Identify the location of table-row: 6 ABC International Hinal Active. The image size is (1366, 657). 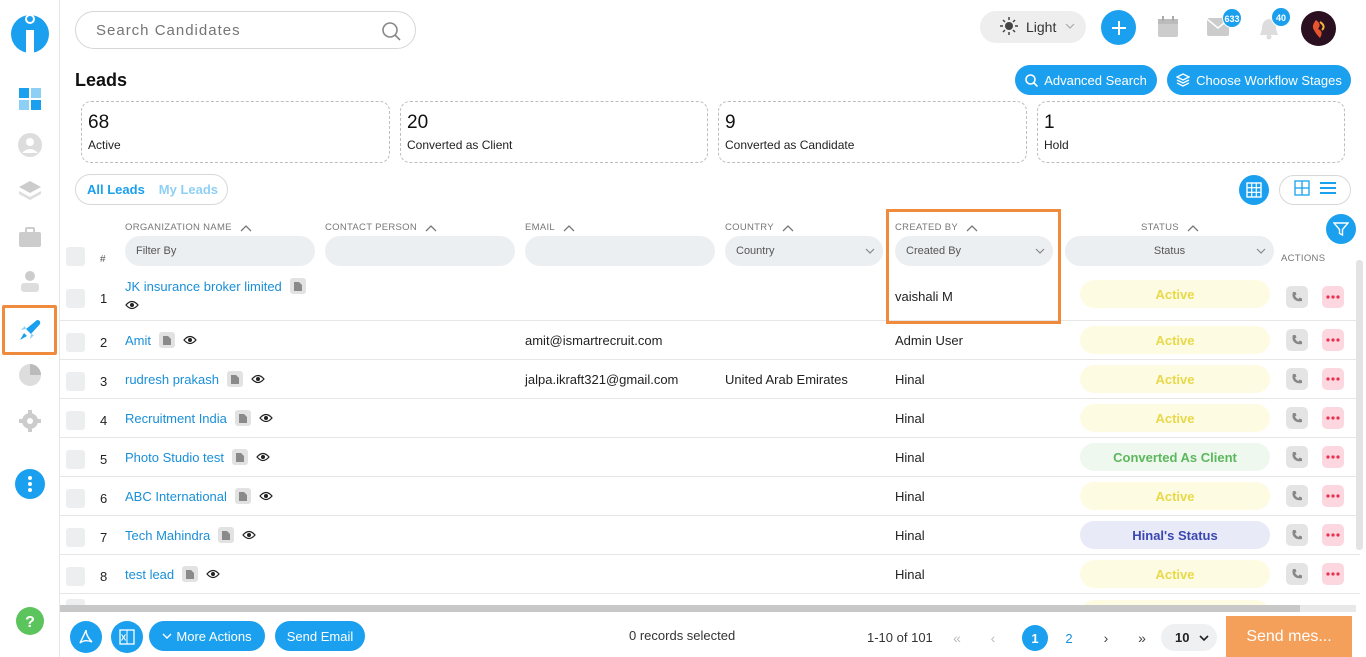
(710, 496).